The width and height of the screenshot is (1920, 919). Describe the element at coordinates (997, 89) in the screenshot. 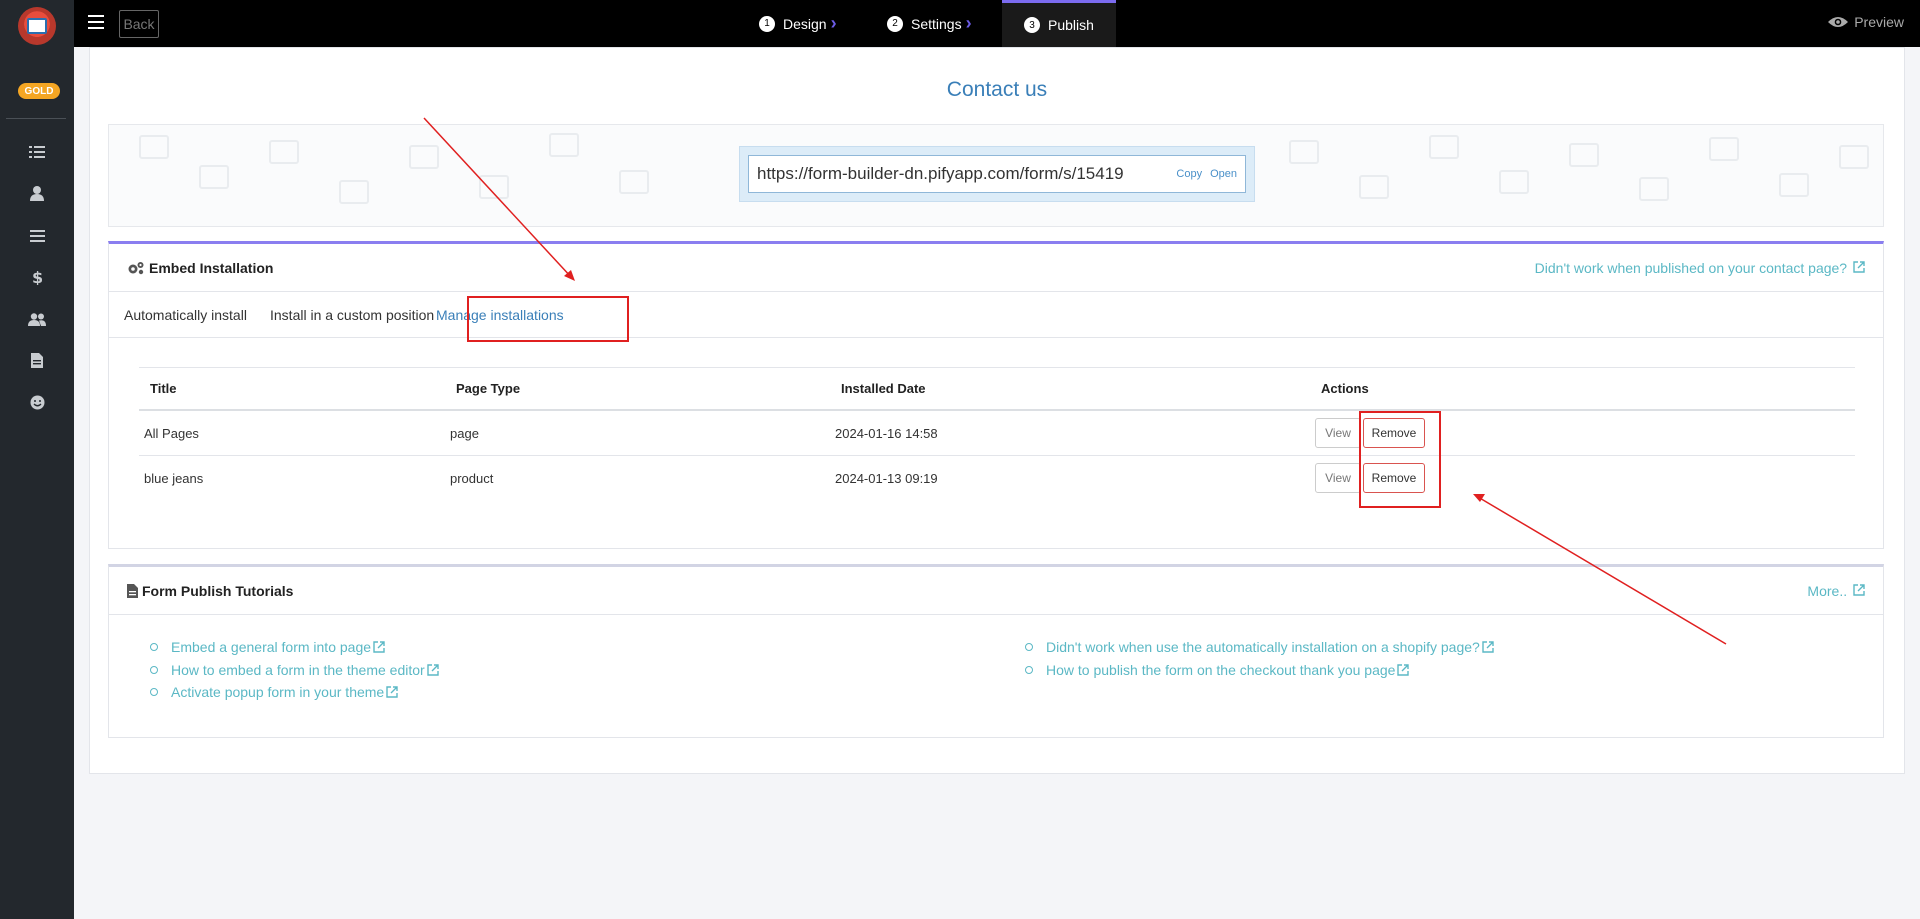

I see `form-title: Contact us` at that location.